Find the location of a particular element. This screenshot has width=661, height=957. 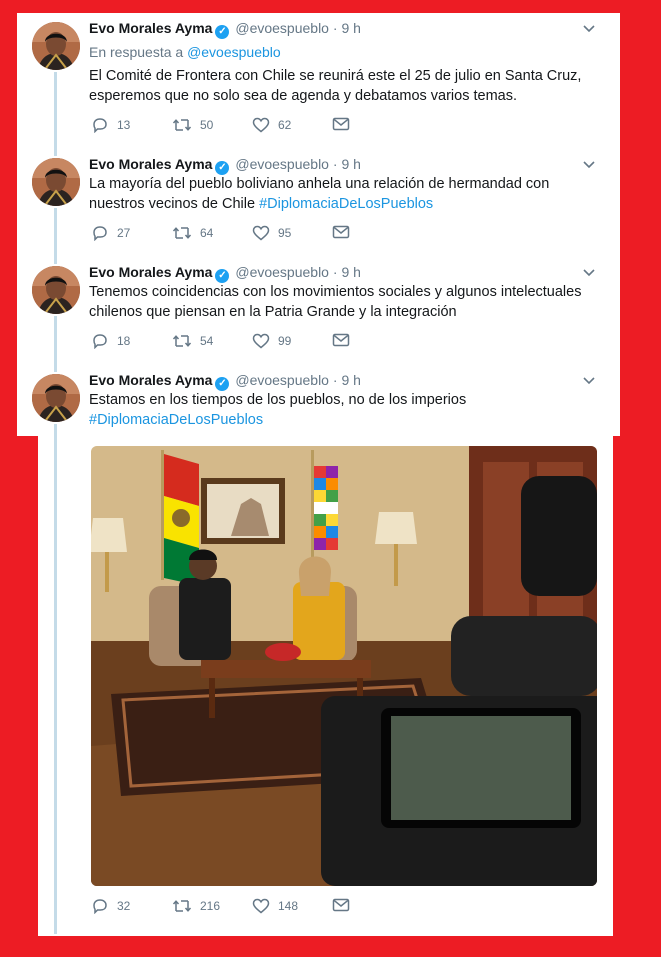

like-count: 95 is located at coordinates (285, 233).